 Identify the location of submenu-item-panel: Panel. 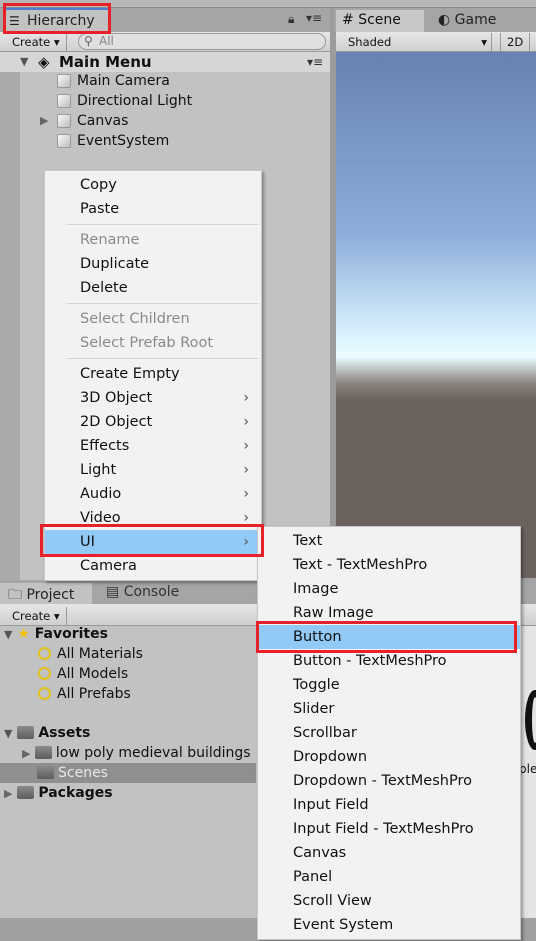
(389, 877).